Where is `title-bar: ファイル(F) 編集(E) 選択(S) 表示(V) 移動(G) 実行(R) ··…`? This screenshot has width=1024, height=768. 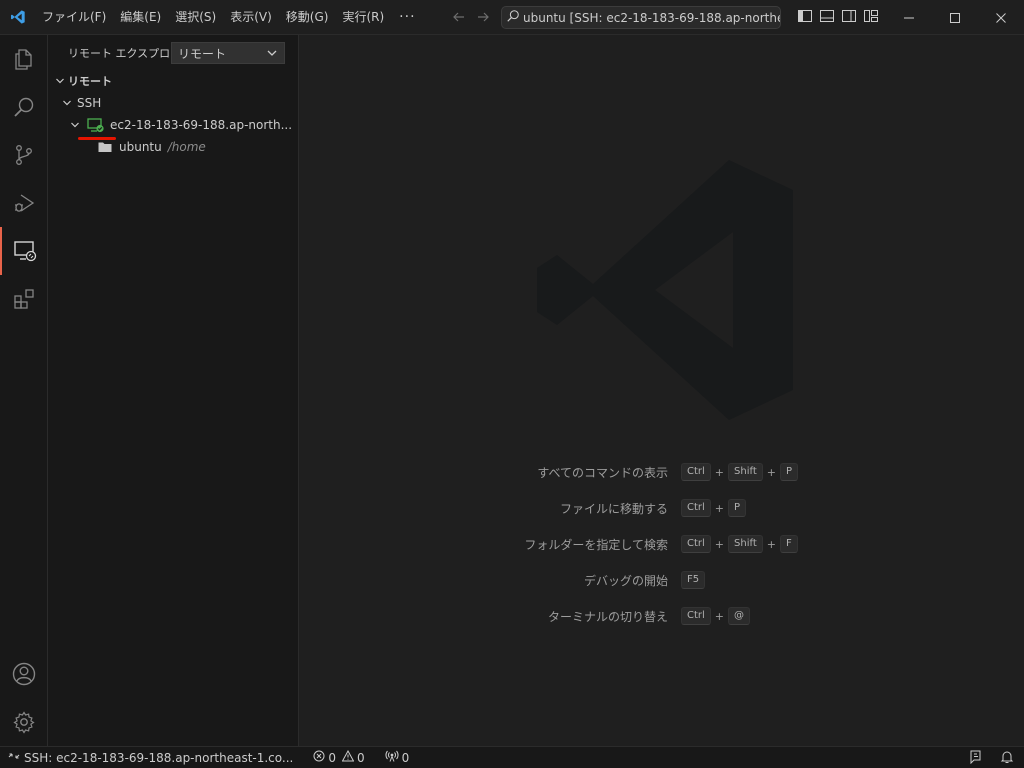 title-bar: ファイル(F) 編集(E) 選択(S) 表示(V) 移動(G) 実行(R) ··… is located at coordinates (512, 17).